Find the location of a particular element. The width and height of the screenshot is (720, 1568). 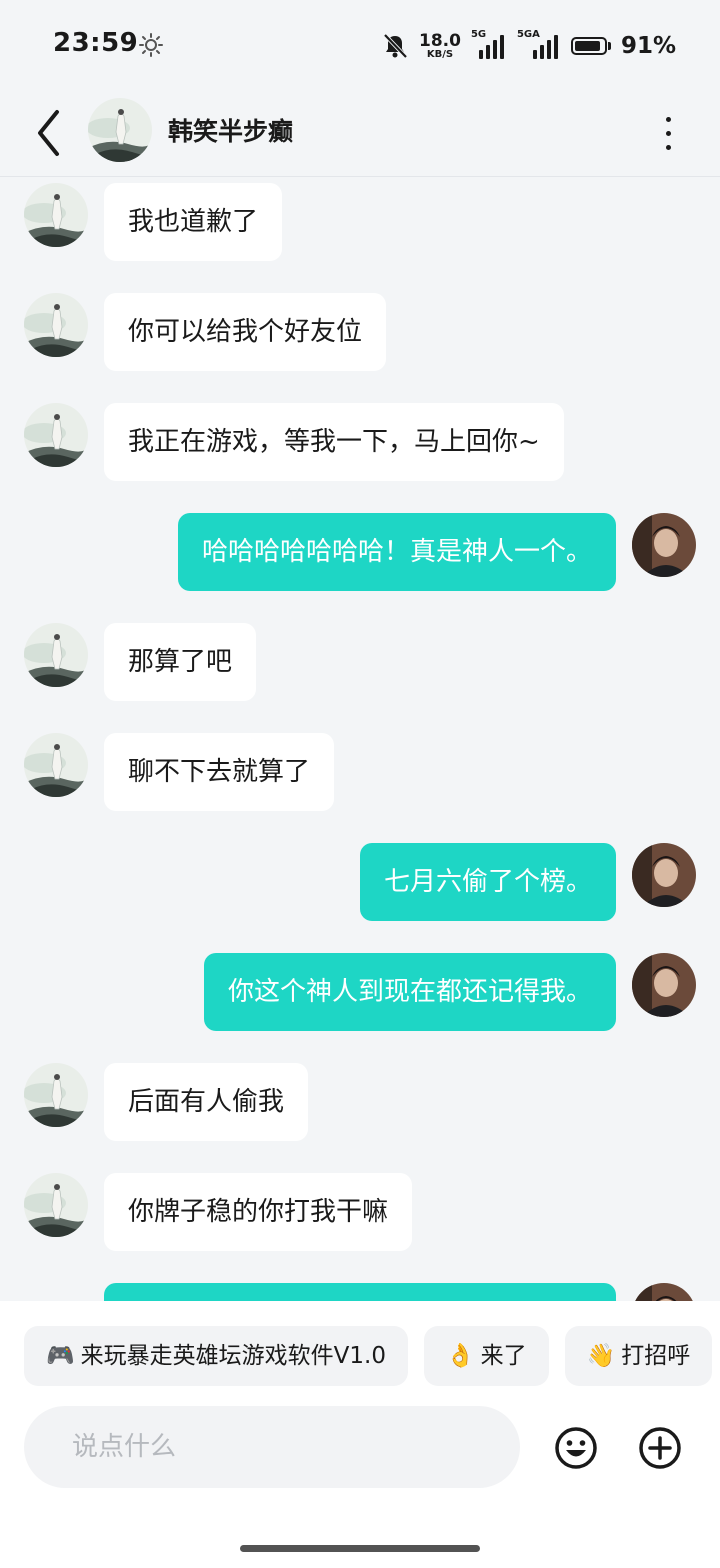

message-bubble is located at coordinates (360, 1292).